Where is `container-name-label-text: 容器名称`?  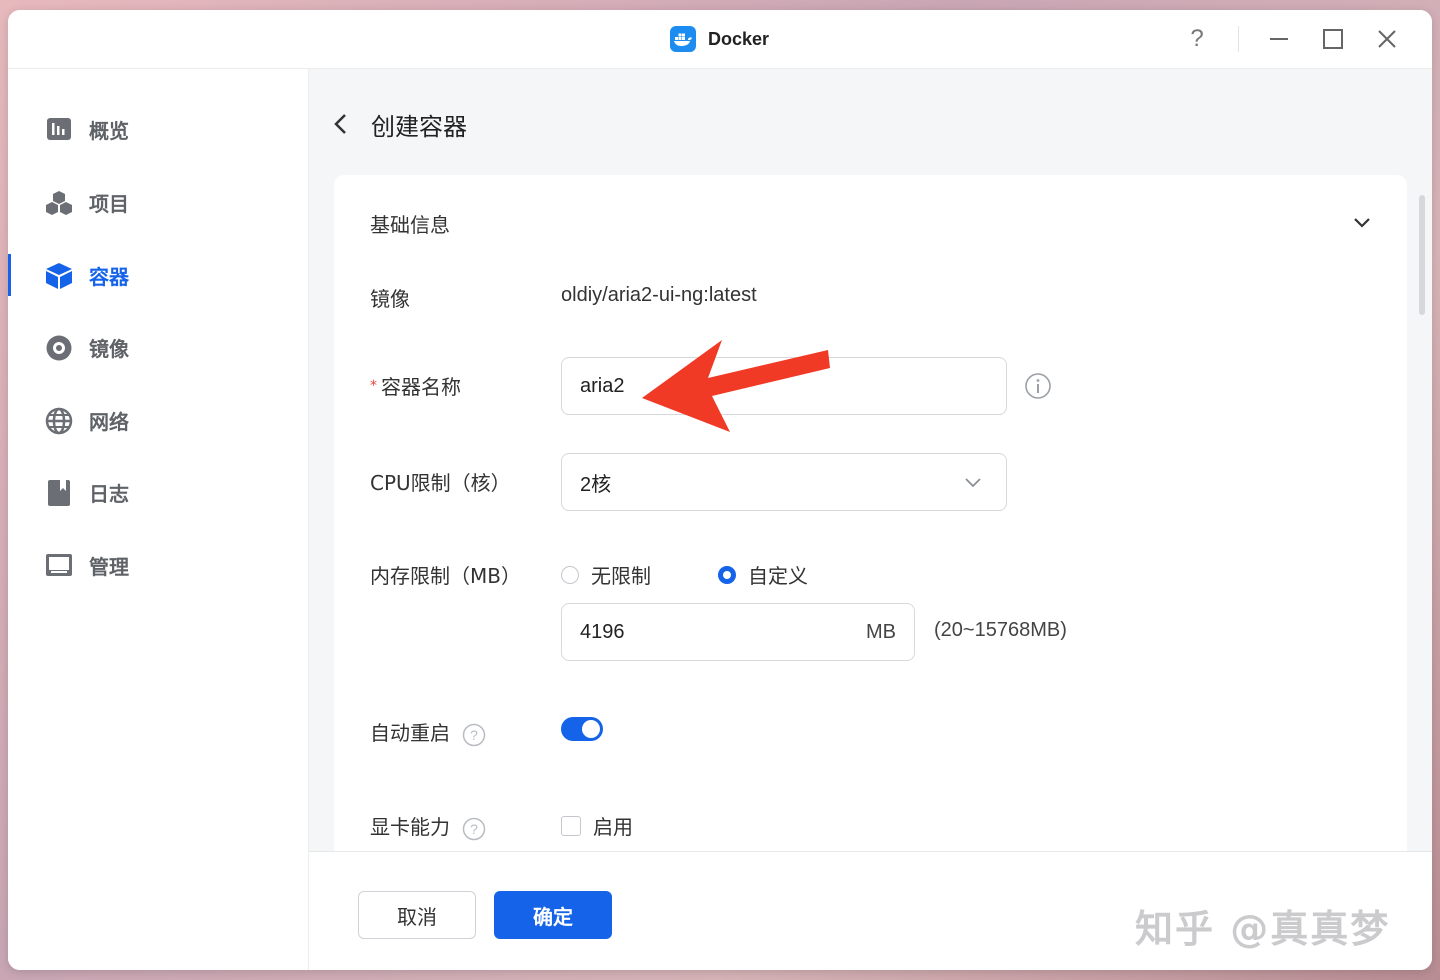 container-name-label-text: 容器名称 is located at coordinates (421, 387).